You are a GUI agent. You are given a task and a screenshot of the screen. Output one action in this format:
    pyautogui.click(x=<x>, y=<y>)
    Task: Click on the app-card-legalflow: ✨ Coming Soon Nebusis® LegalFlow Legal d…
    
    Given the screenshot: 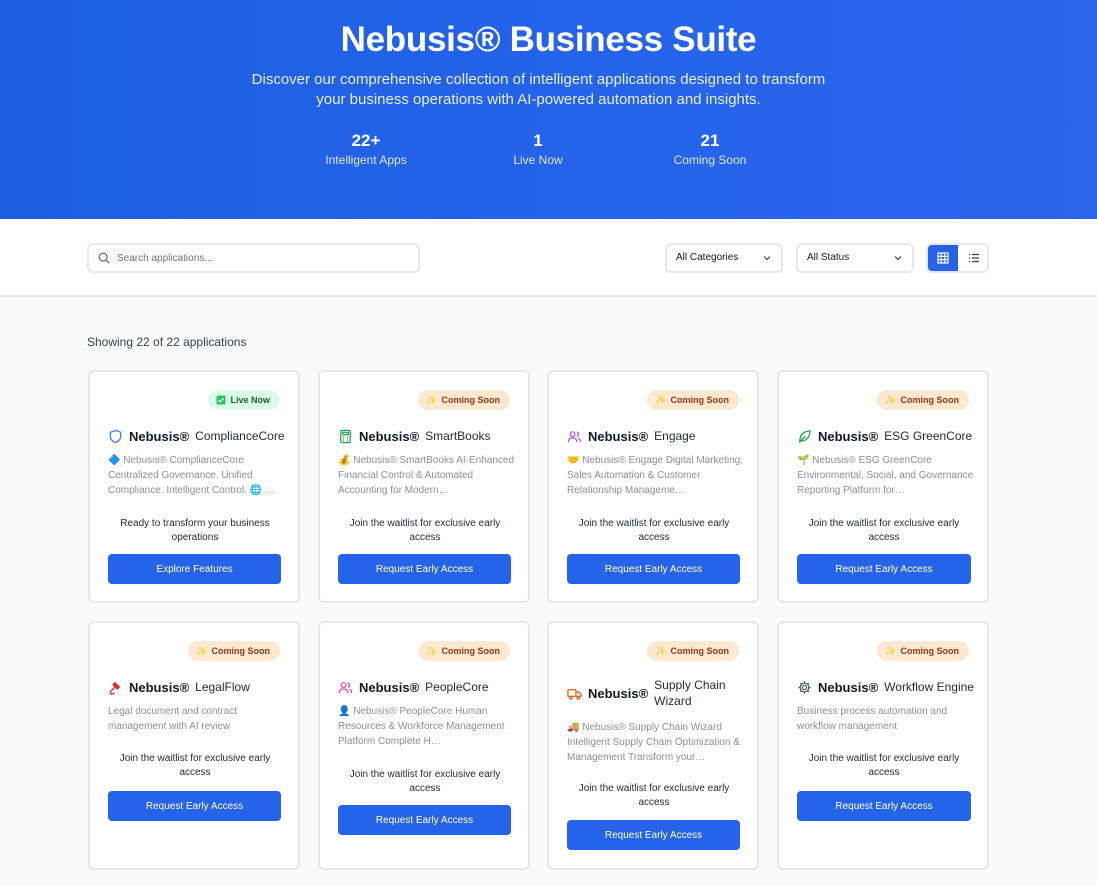 What is the action you would take?
    pyautogui.click(x=194, y=745)
    